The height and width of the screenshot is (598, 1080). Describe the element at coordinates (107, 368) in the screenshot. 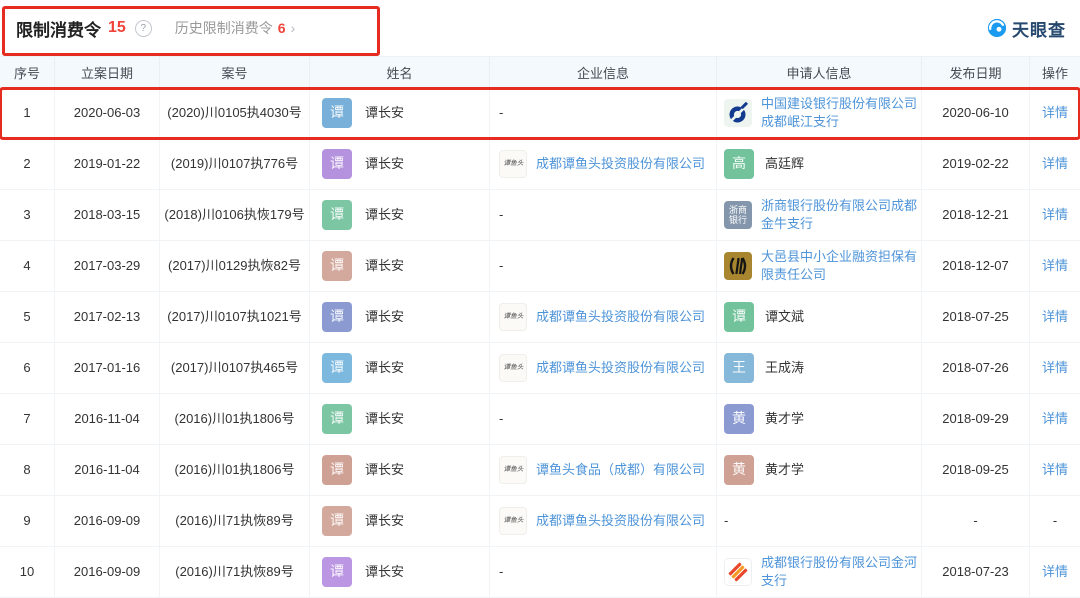

I see `filing-date-cell: 2017-01-16` at that location.